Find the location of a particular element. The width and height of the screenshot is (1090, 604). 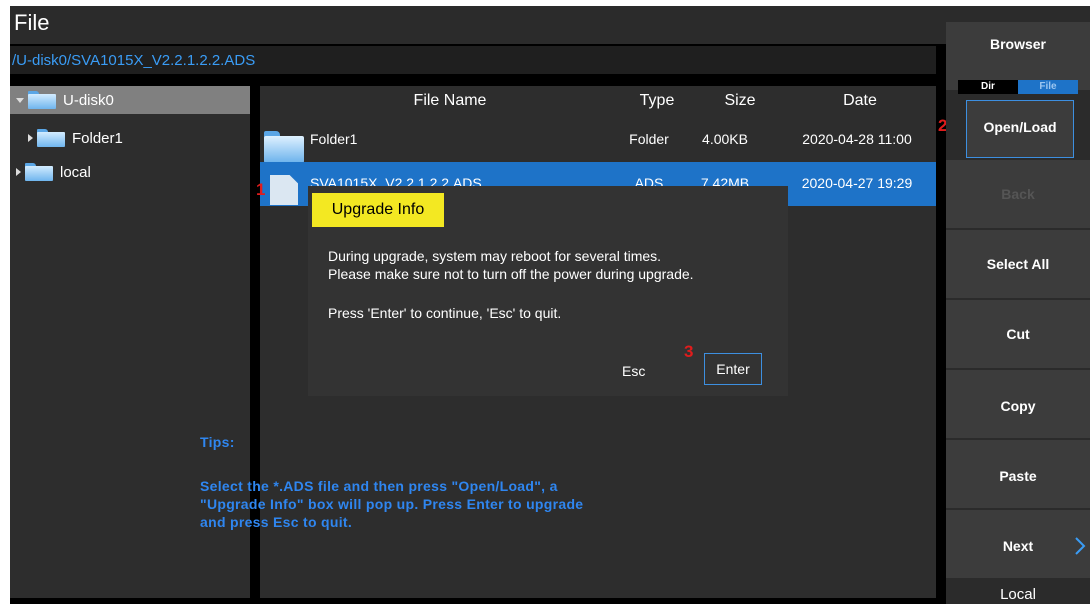

toggle-file: File is located at coordinates (1048, 87).